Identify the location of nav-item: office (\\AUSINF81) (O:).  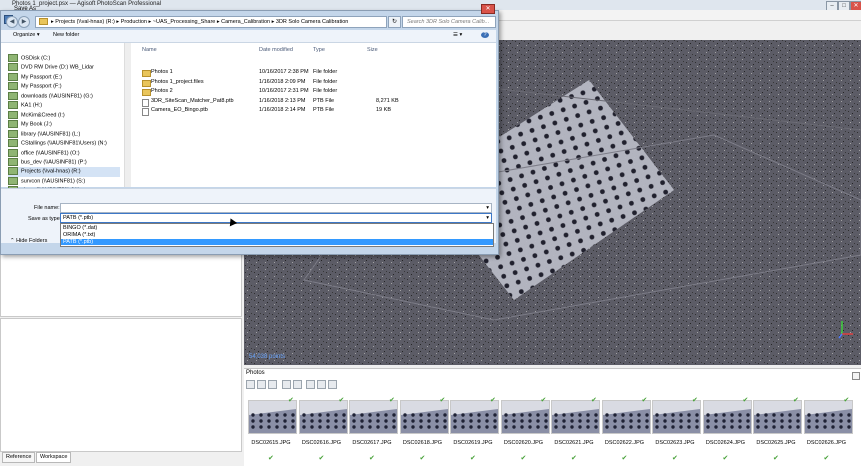
(64, 153).